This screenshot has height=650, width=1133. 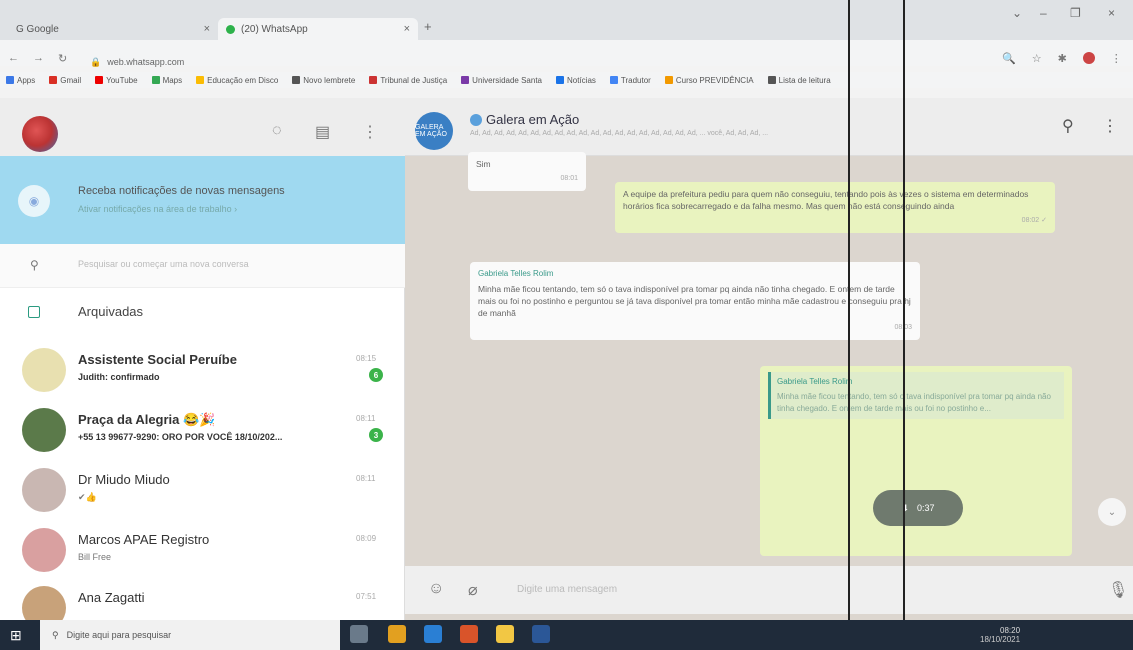 What do you see at coordinates (433, 634) in the screenshot?
I see `edge-taskbar-icon` at bounding box center [433, 634].